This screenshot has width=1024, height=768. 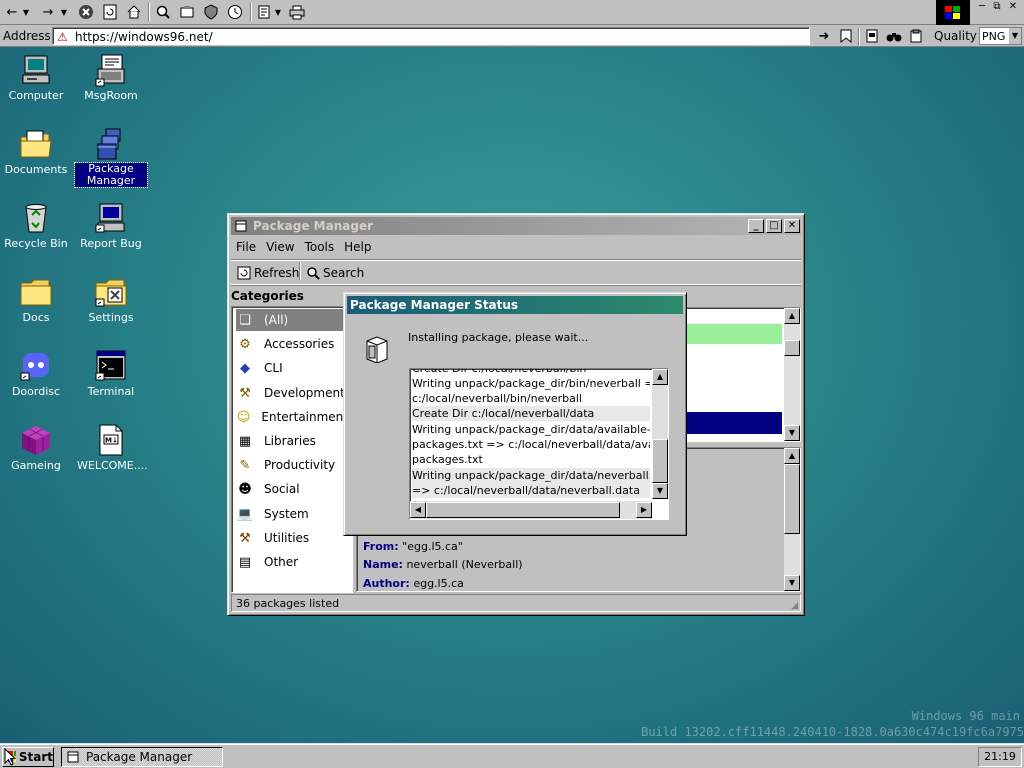 I want to click on log-line: c:/local/neverball/bin/neverball, so click(x=497, y=398).